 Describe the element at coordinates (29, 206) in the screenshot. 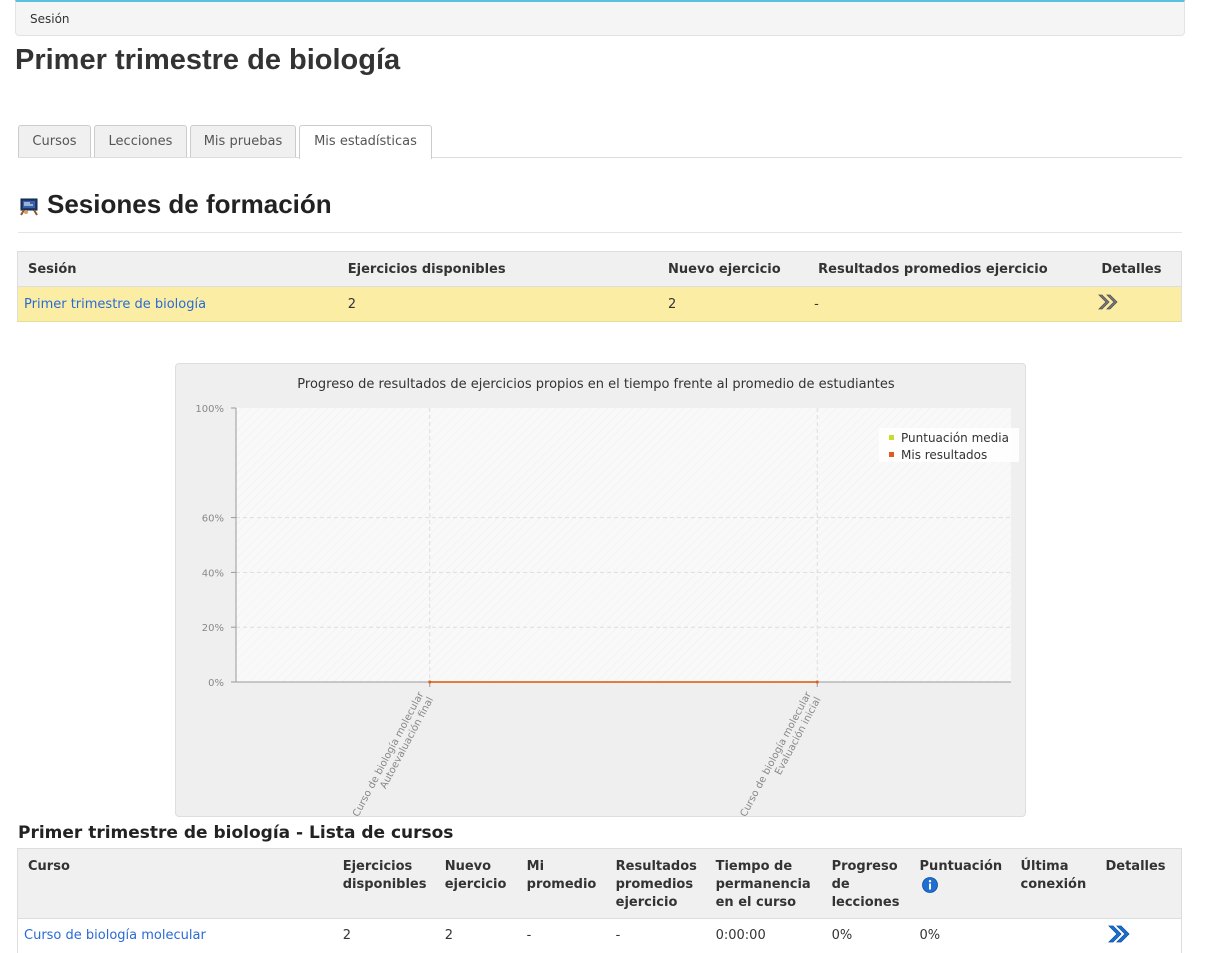

I see `training-session-icon` at that location.